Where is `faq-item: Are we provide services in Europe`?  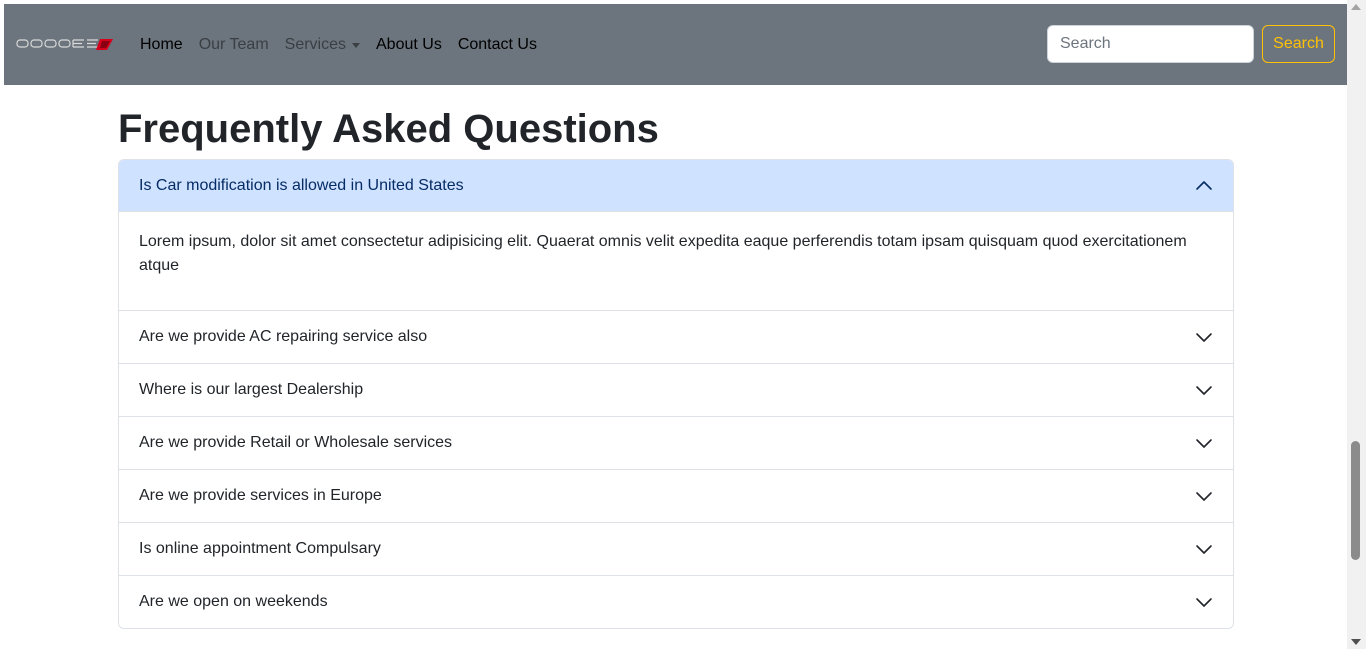
faq-item: Are we provide services in Europe is located at coordinates (676, 495).